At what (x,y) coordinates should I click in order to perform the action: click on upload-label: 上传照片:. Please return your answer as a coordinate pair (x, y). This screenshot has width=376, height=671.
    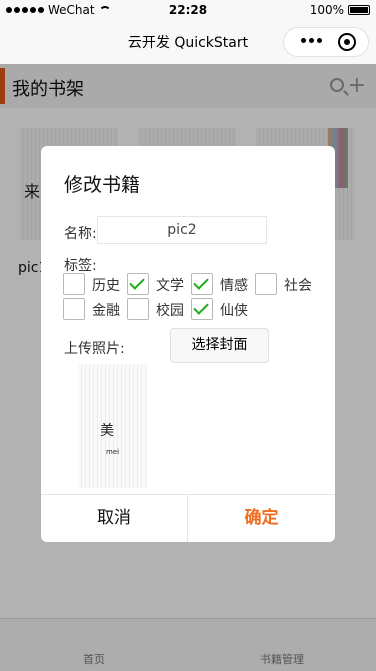
    Looking at the image, I should click on (94, 349).